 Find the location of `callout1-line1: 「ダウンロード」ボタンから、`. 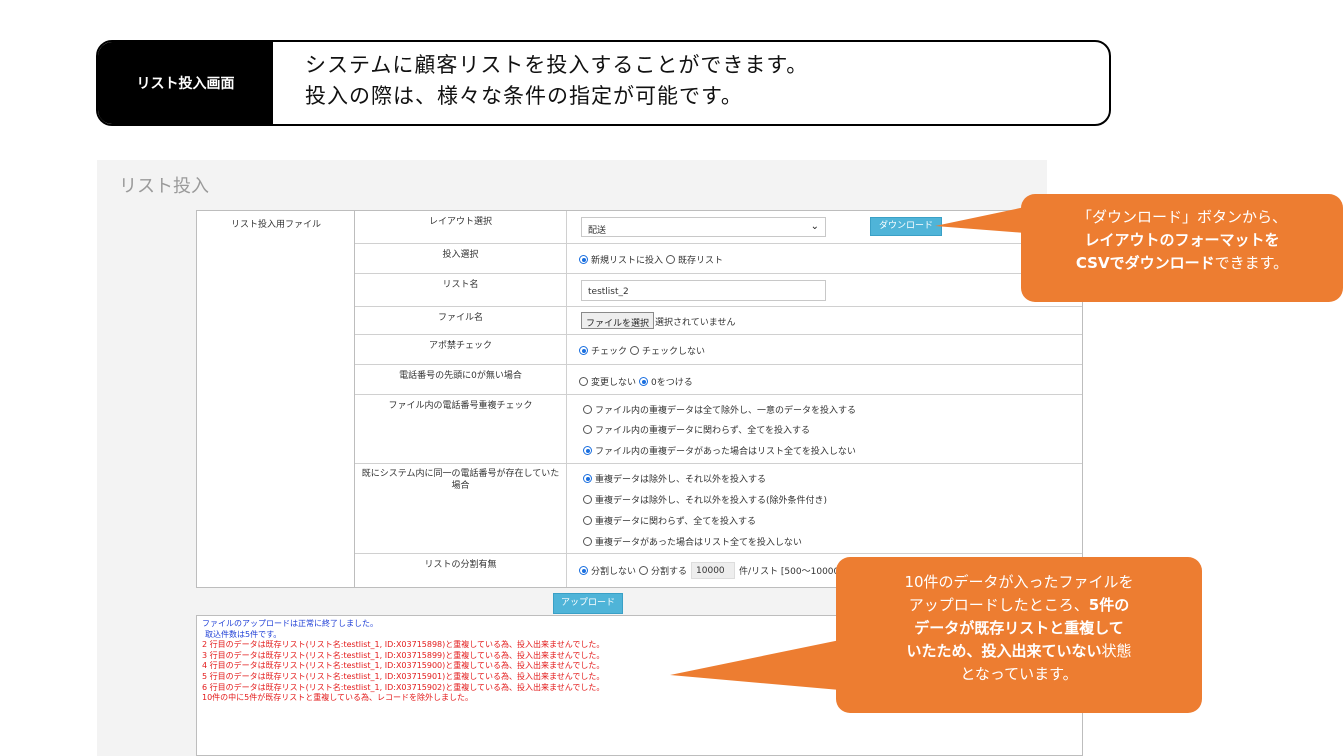

callout1-line1: 「ダウンロード」ボタンから、 is located at coordinates (1181, 217).